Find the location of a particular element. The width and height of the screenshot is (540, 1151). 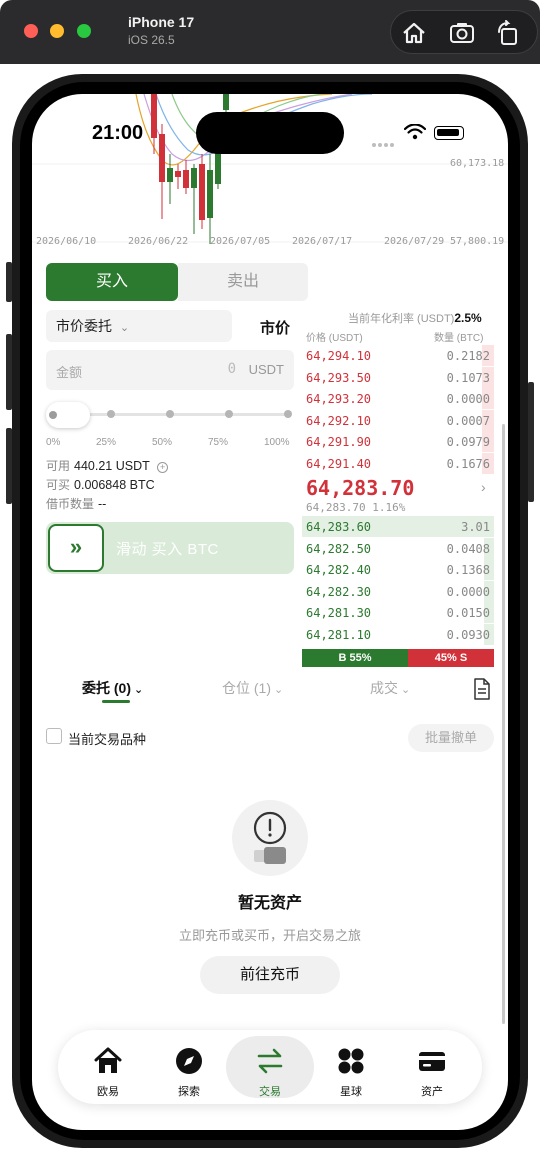

ask-price: 64,291.90 is located at coordinates (339, 442).